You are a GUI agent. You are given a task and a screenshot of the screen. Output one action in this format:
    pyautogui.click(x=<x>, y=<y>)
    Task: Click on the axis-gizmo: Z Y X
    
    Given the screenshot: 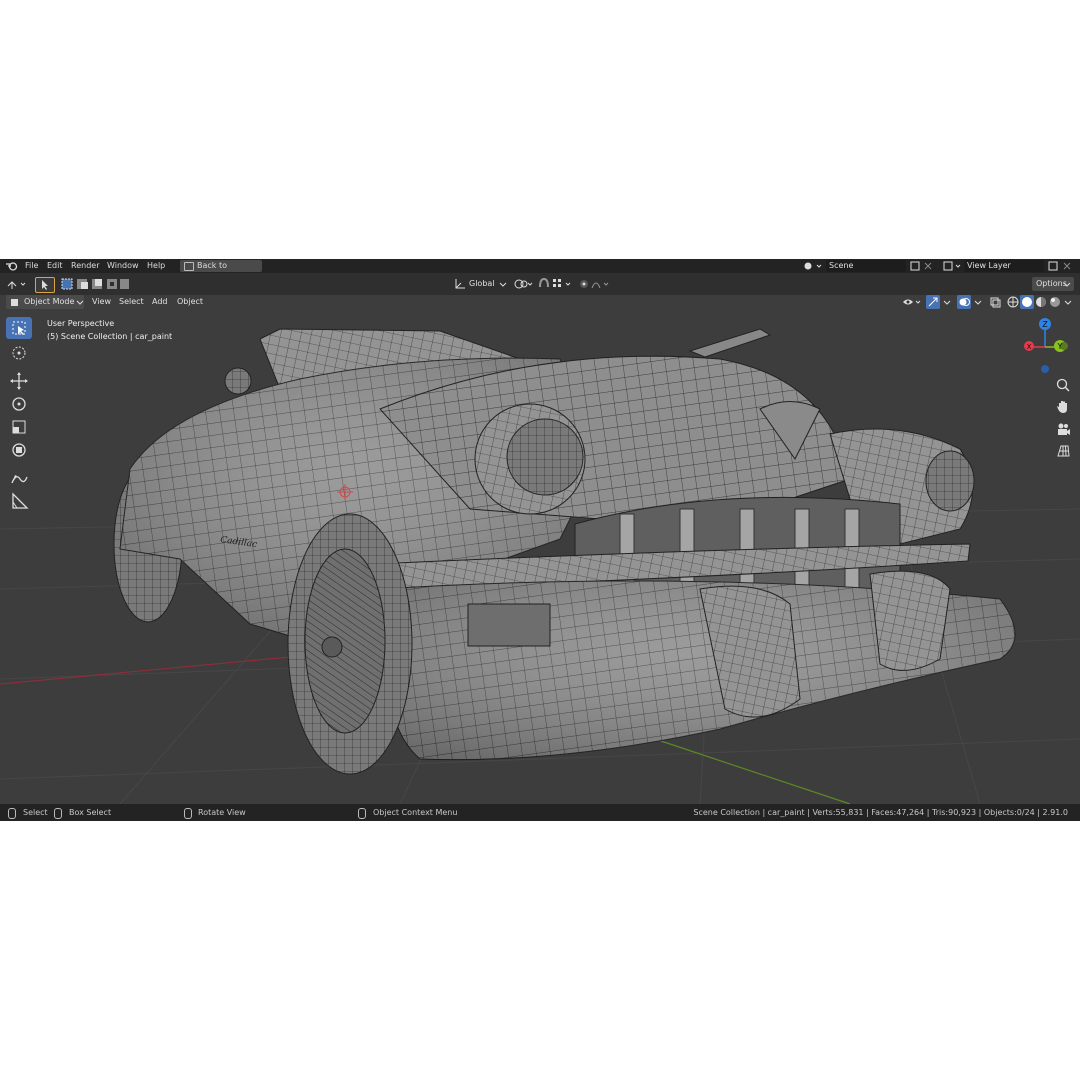 What is the action you would take?
    pyautogui.click(x=1046, y=347)
    